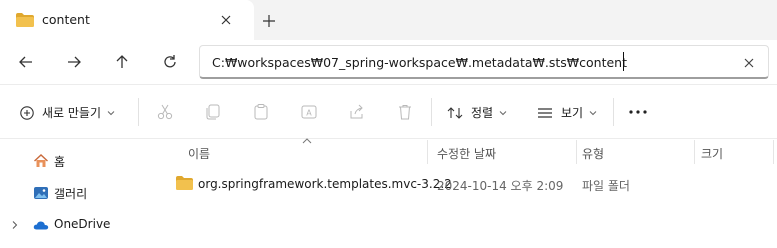 Image resolution: width=777 pixels, height=248 pixels. I want to click on gallery-icon, so click(41, 193).